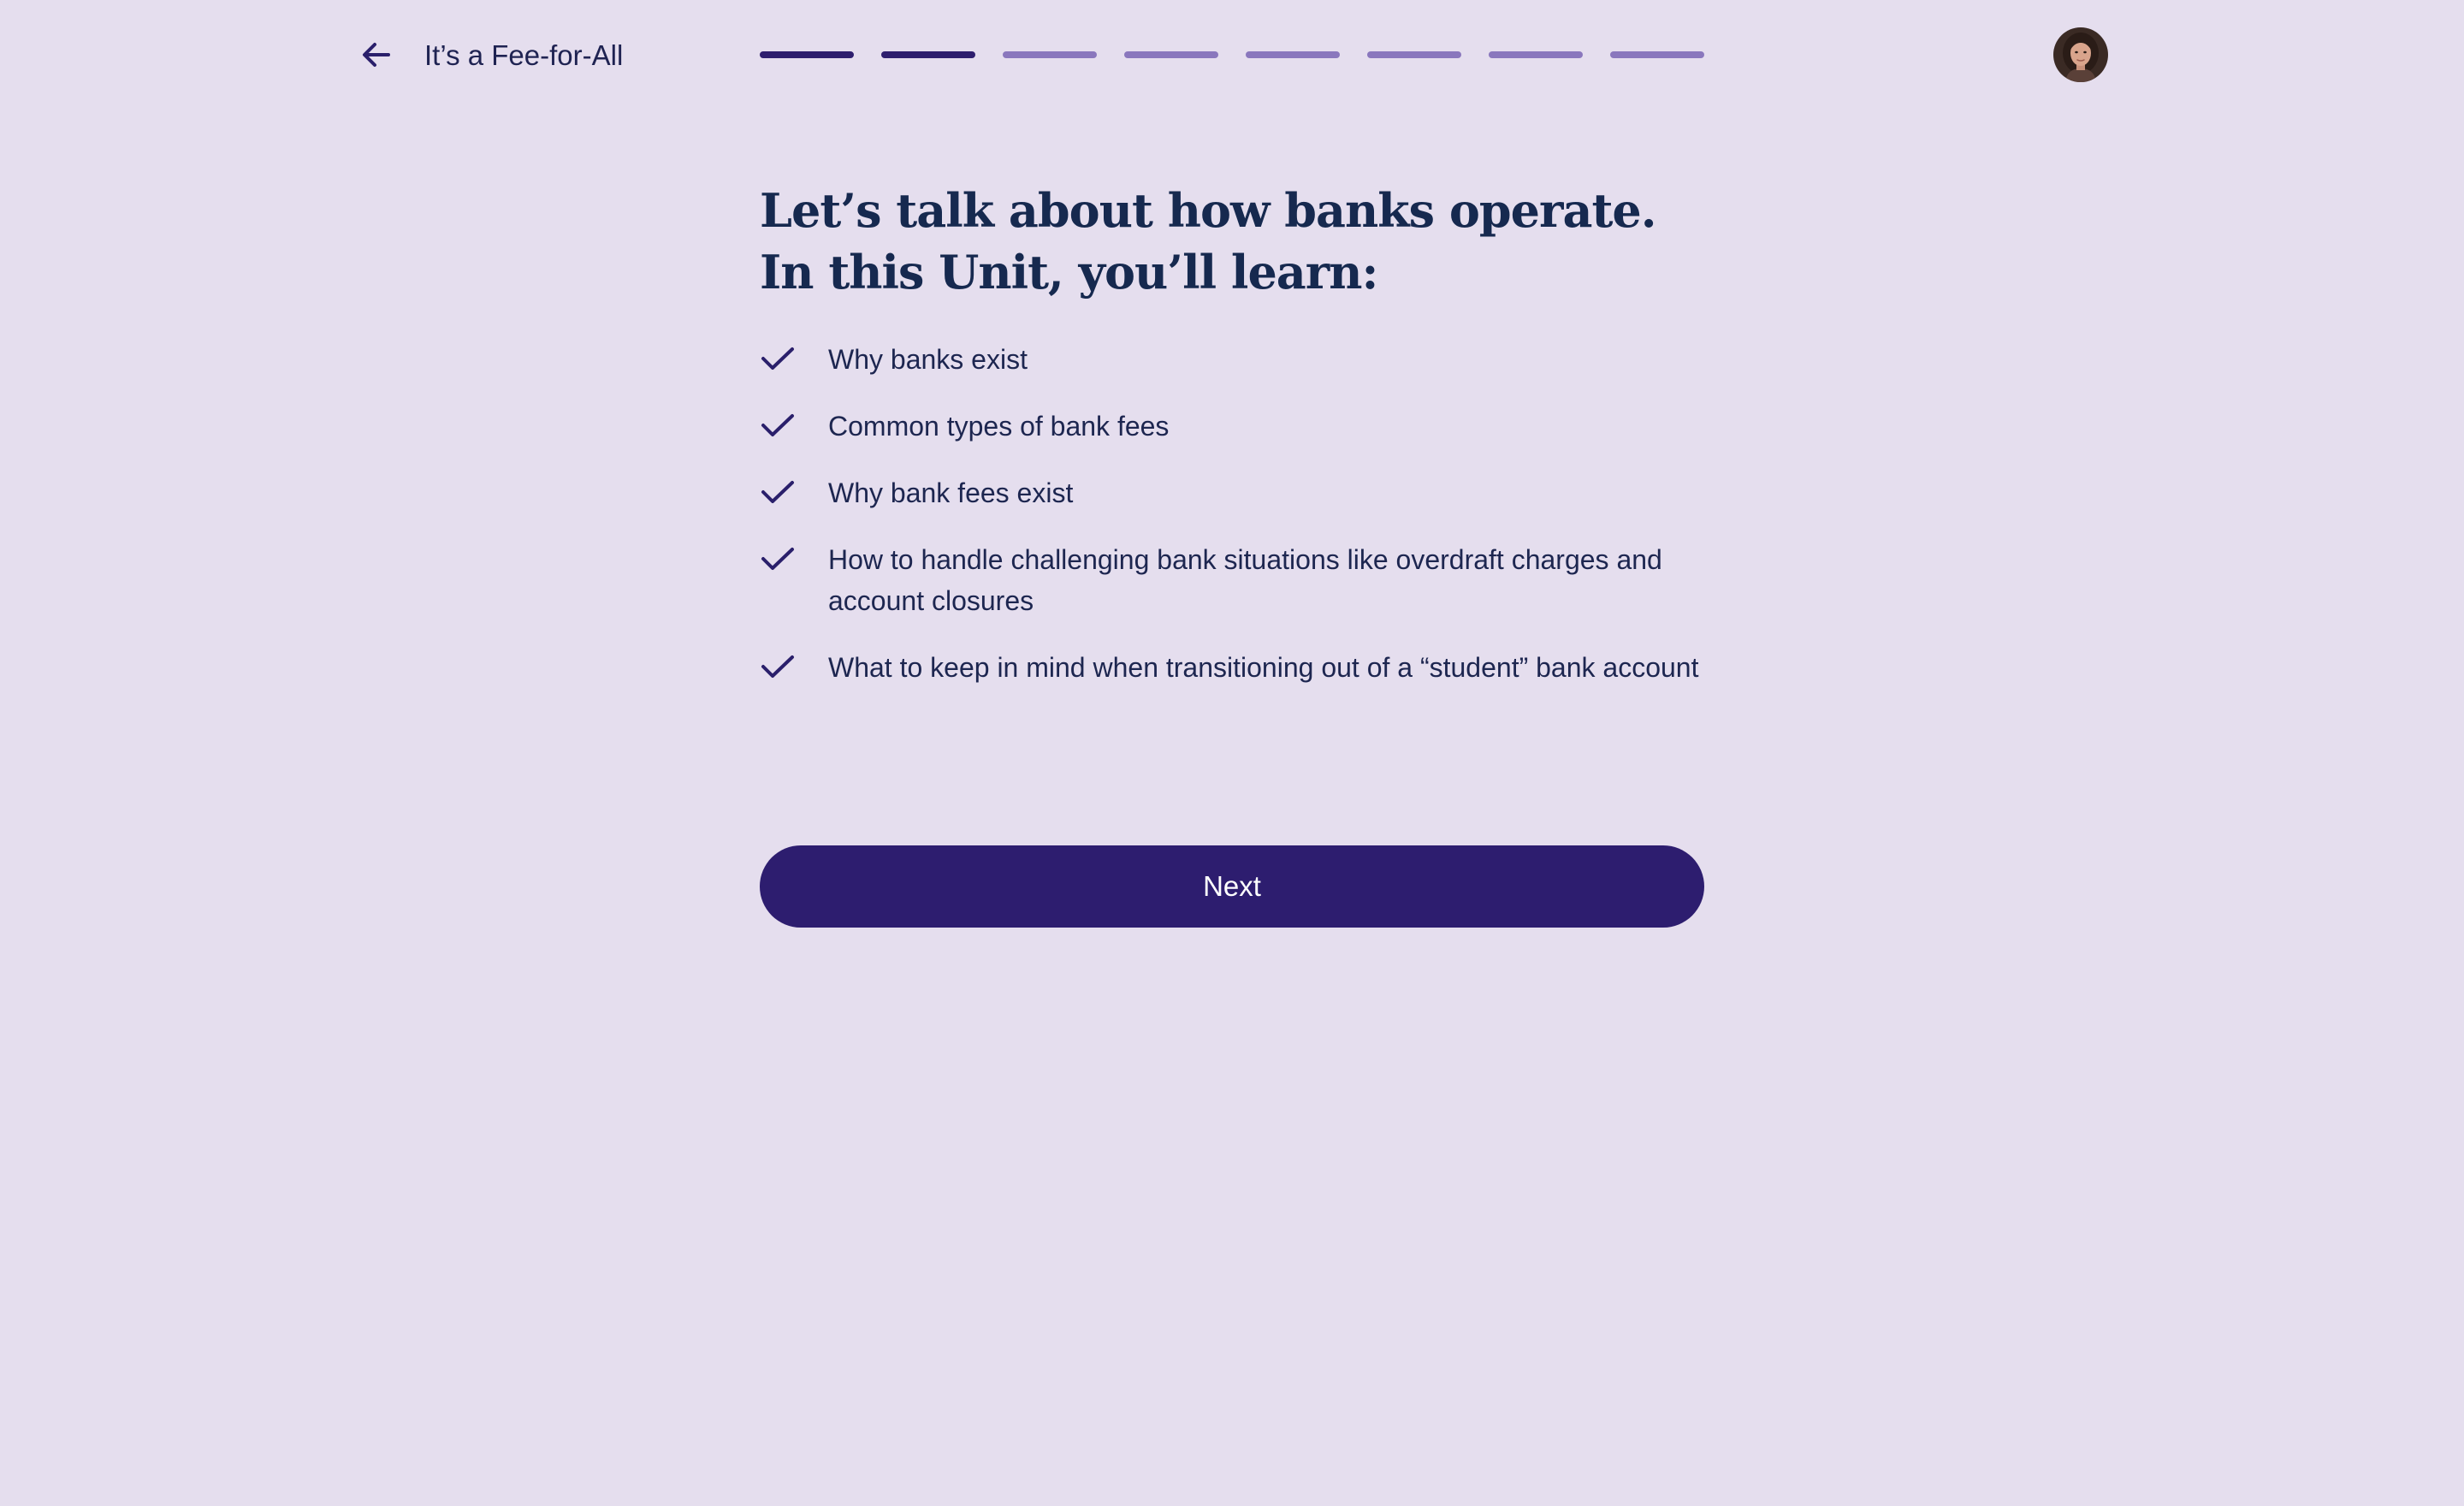 The image size is (2464, 1506). Describe the element at coordinates (951, 493) in the screenshot. I see `objective-text: Why bank fees exist` at that location.